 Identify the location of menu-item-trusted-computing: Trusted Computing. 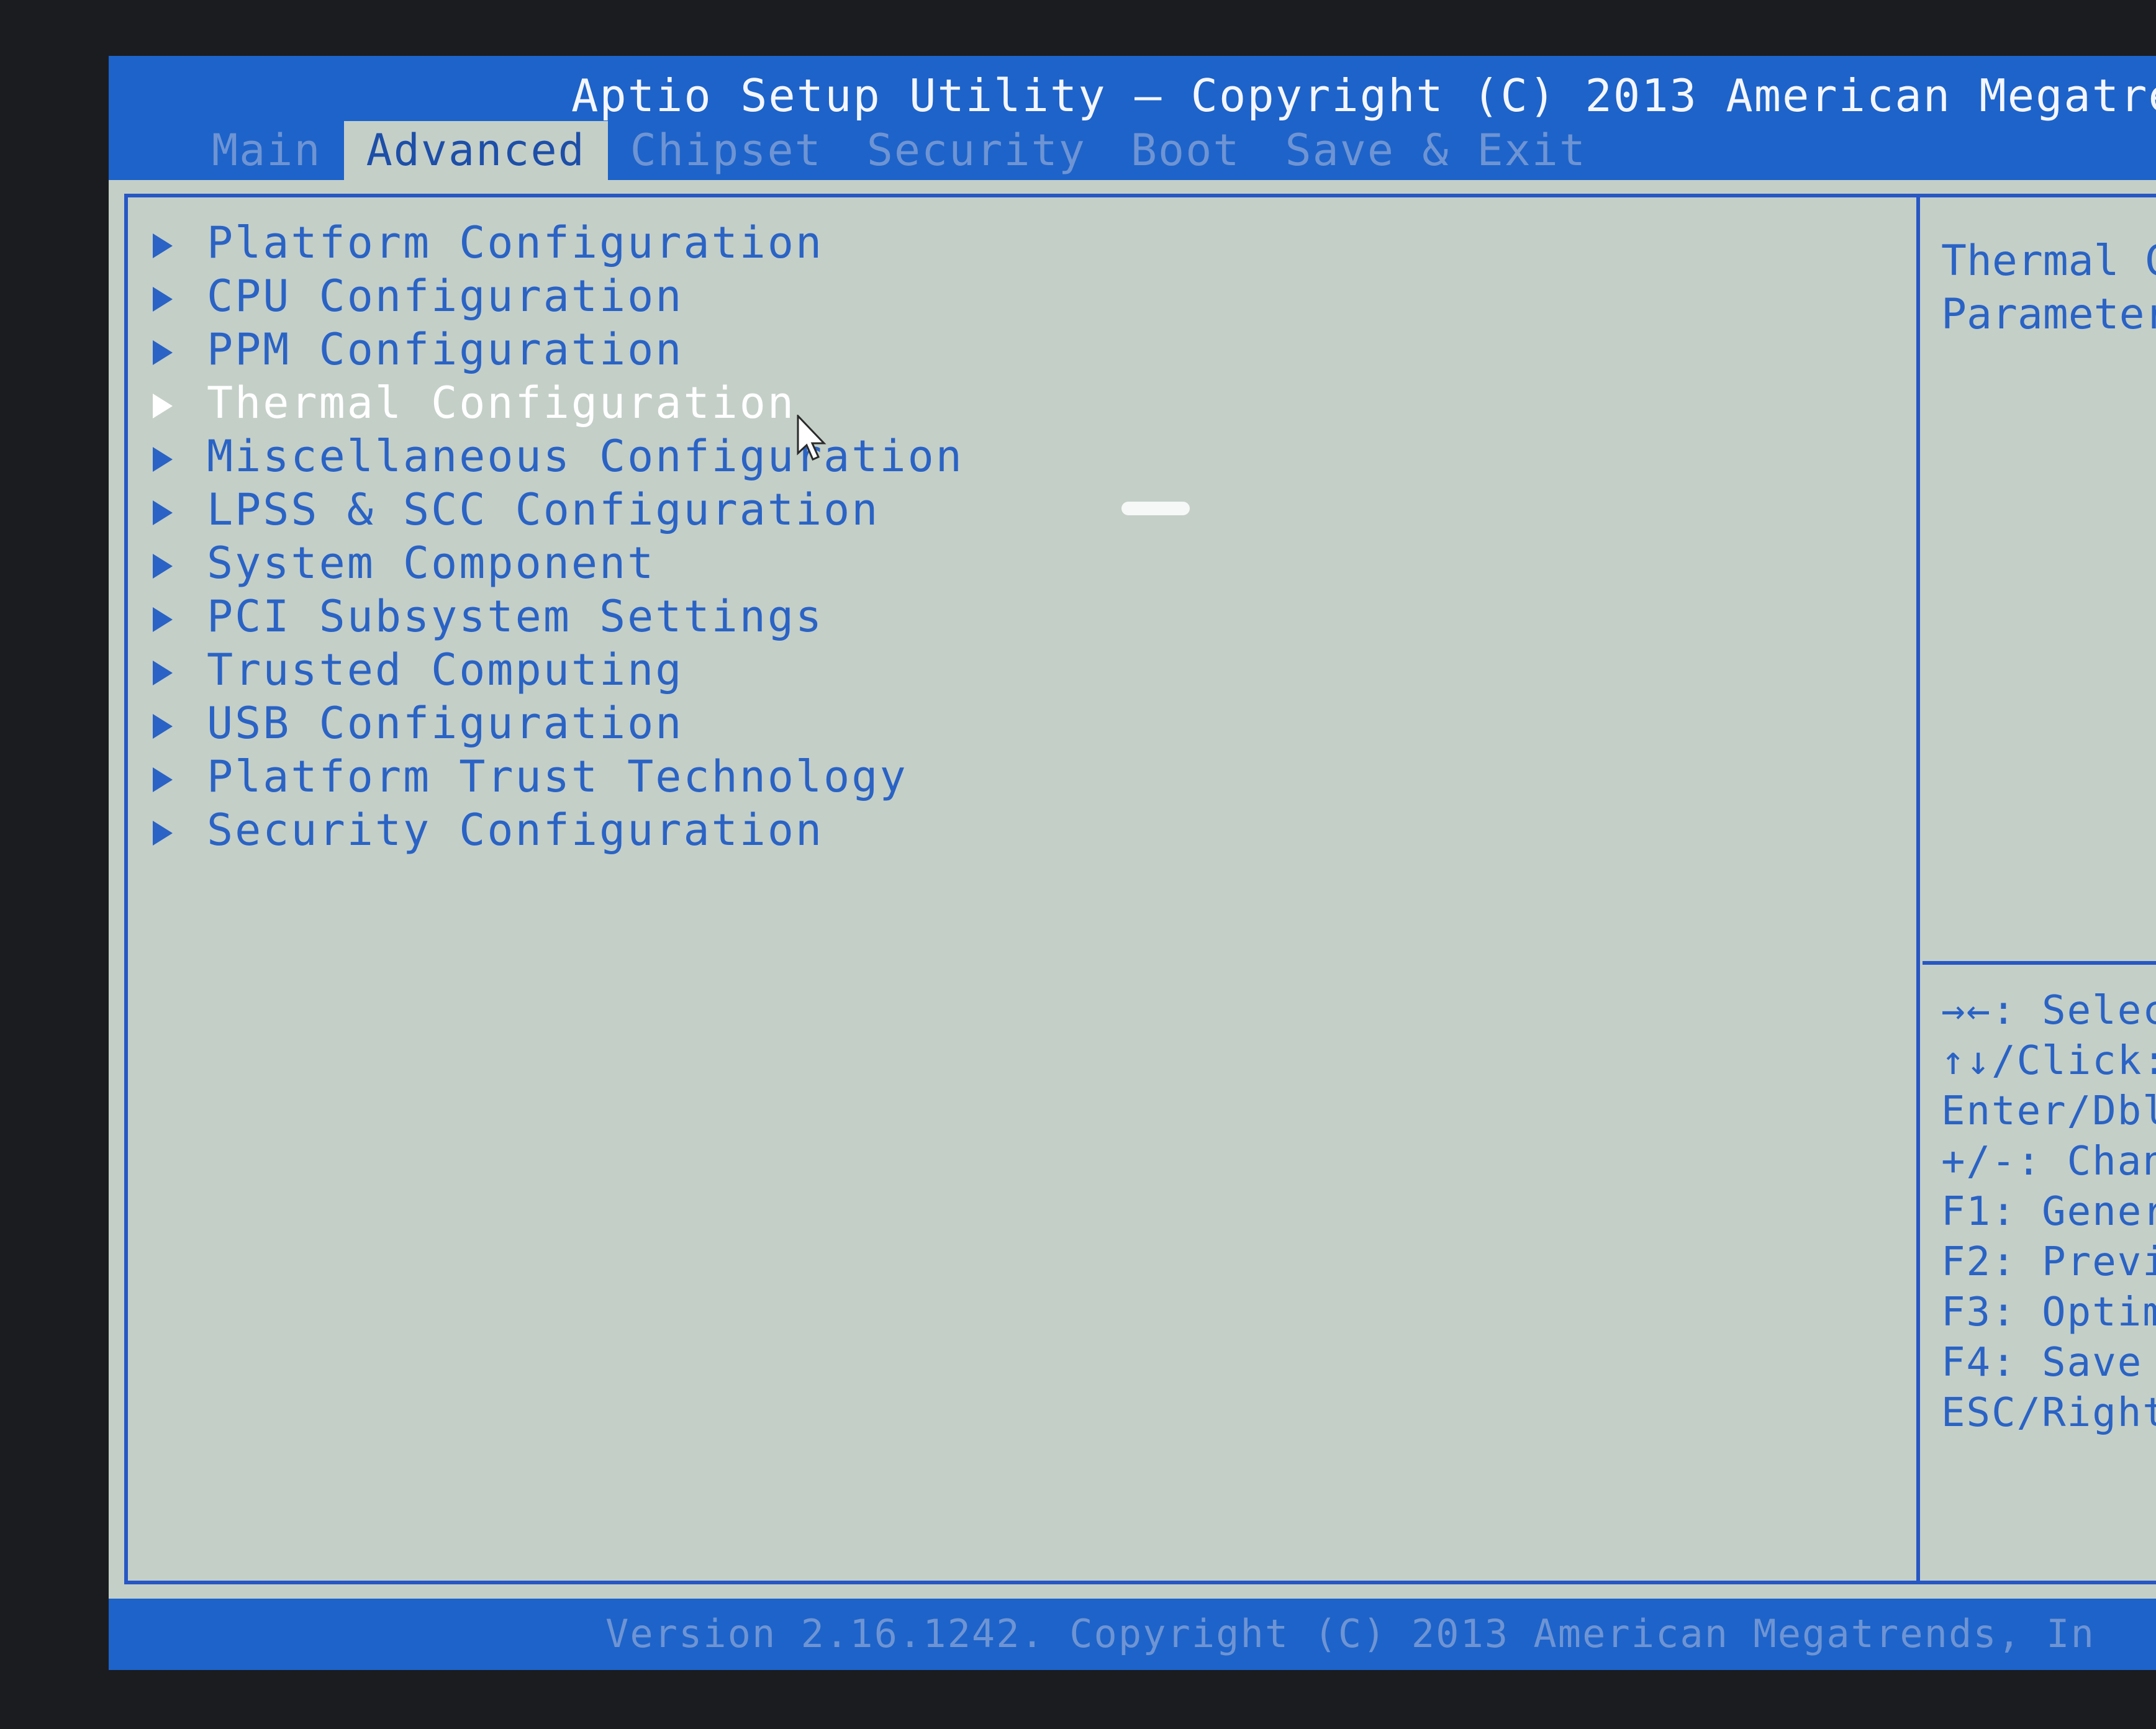
(559, 670).